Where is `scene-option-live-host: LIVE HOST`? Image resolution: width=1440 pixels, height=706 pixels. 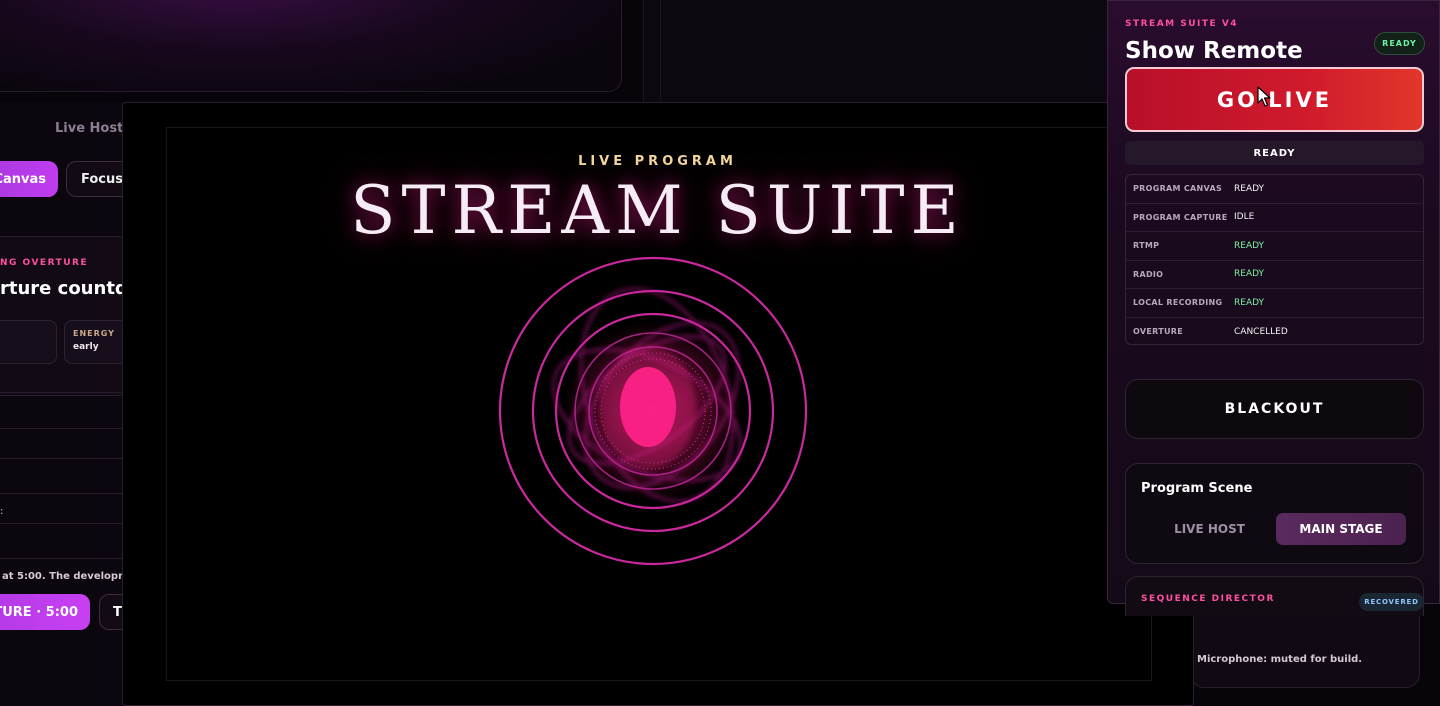 scene-option-live-host: LIVE HOST is located at coordinates (1209, 529).